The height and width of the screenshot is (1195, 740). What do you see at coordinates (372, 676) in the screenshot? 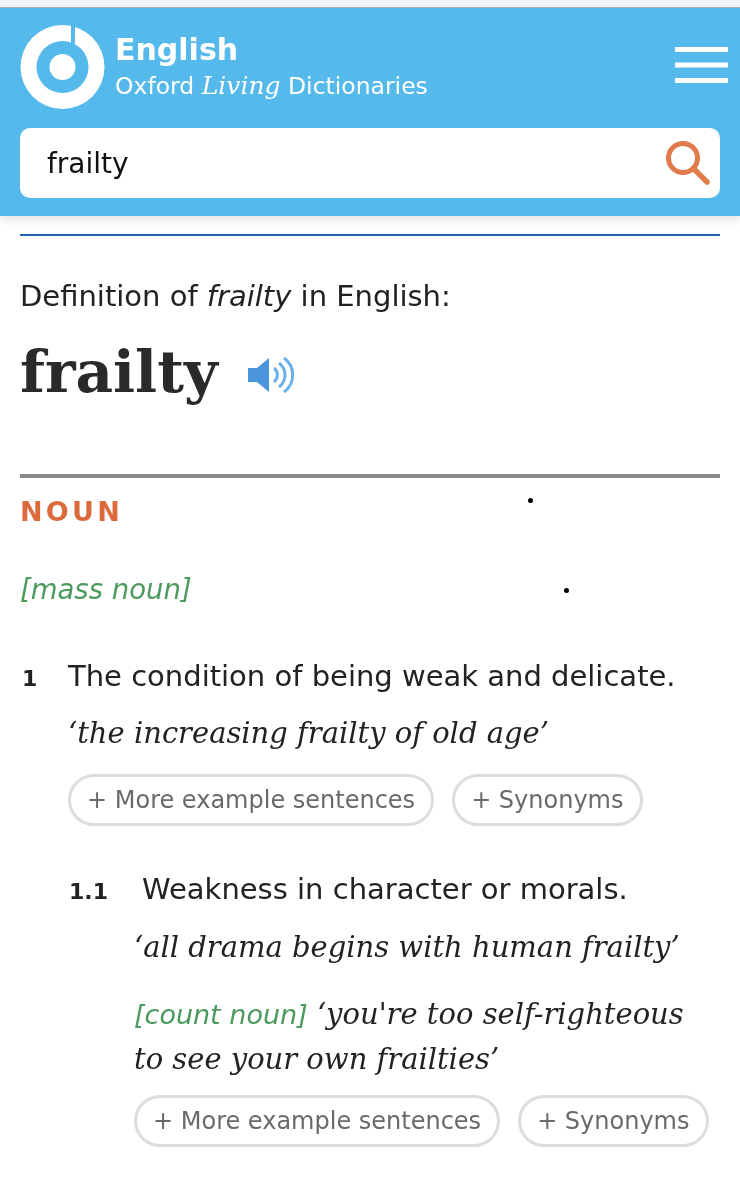
I see `definition-text: The condition of being weak and delicate.` at bounding box center [372, 676].